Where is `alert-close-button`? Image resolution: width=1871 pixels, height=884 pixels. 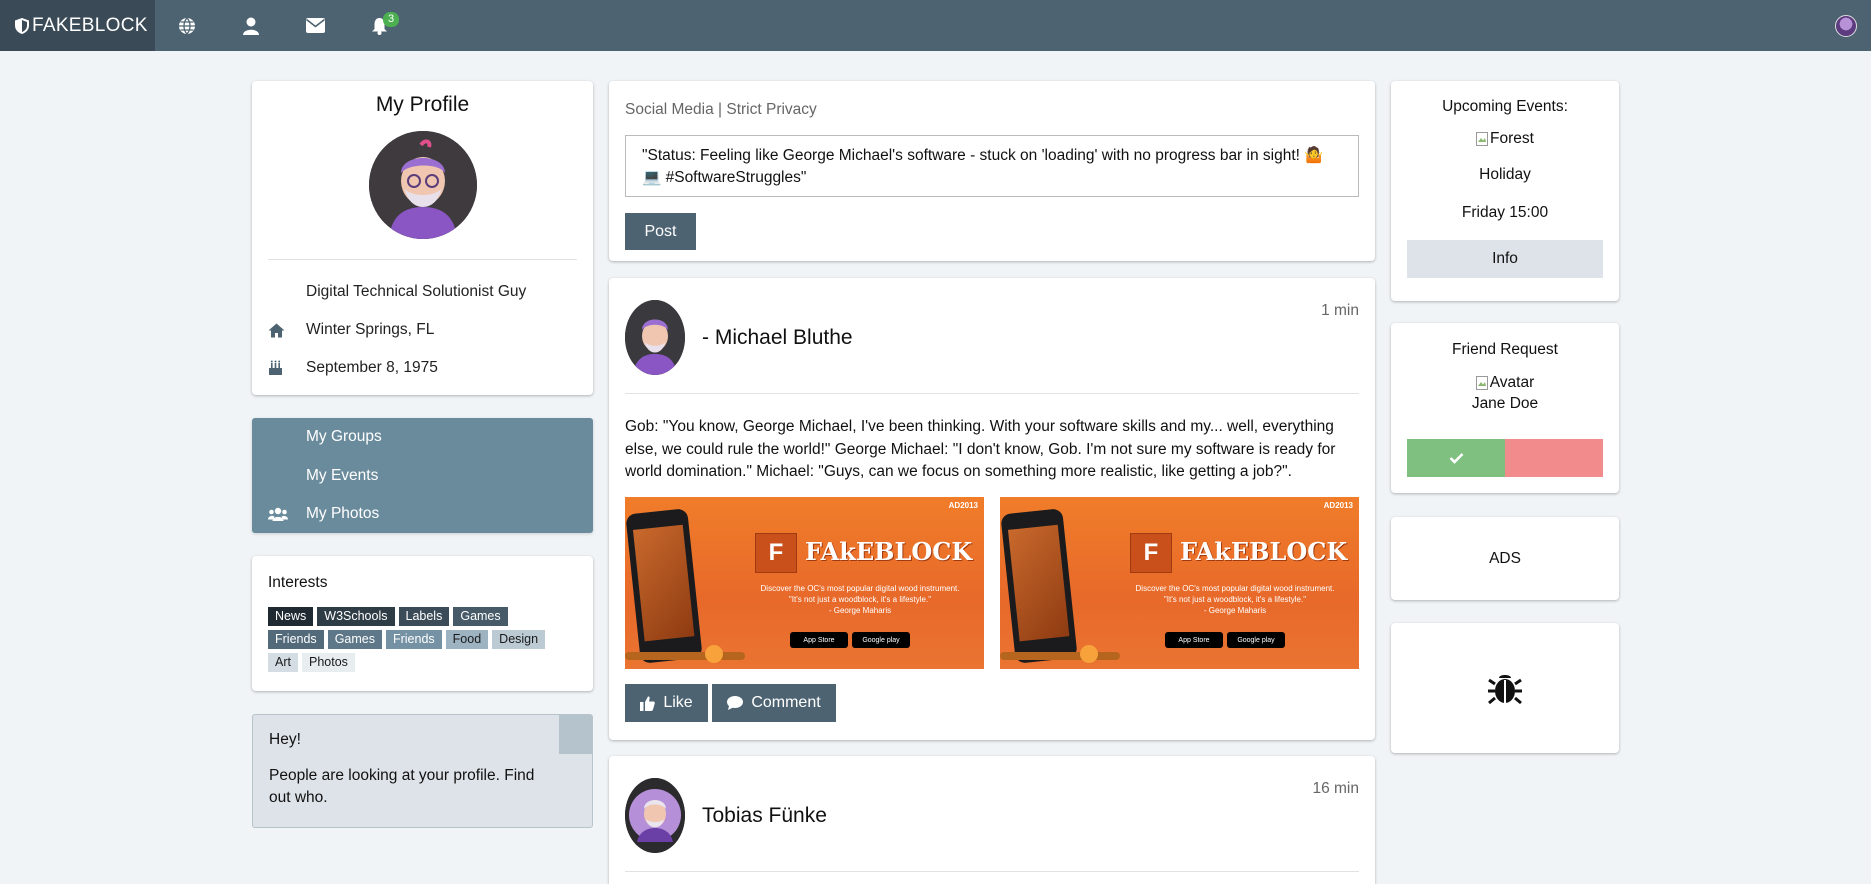 alert-close-button is located at coordinates (575, 734).